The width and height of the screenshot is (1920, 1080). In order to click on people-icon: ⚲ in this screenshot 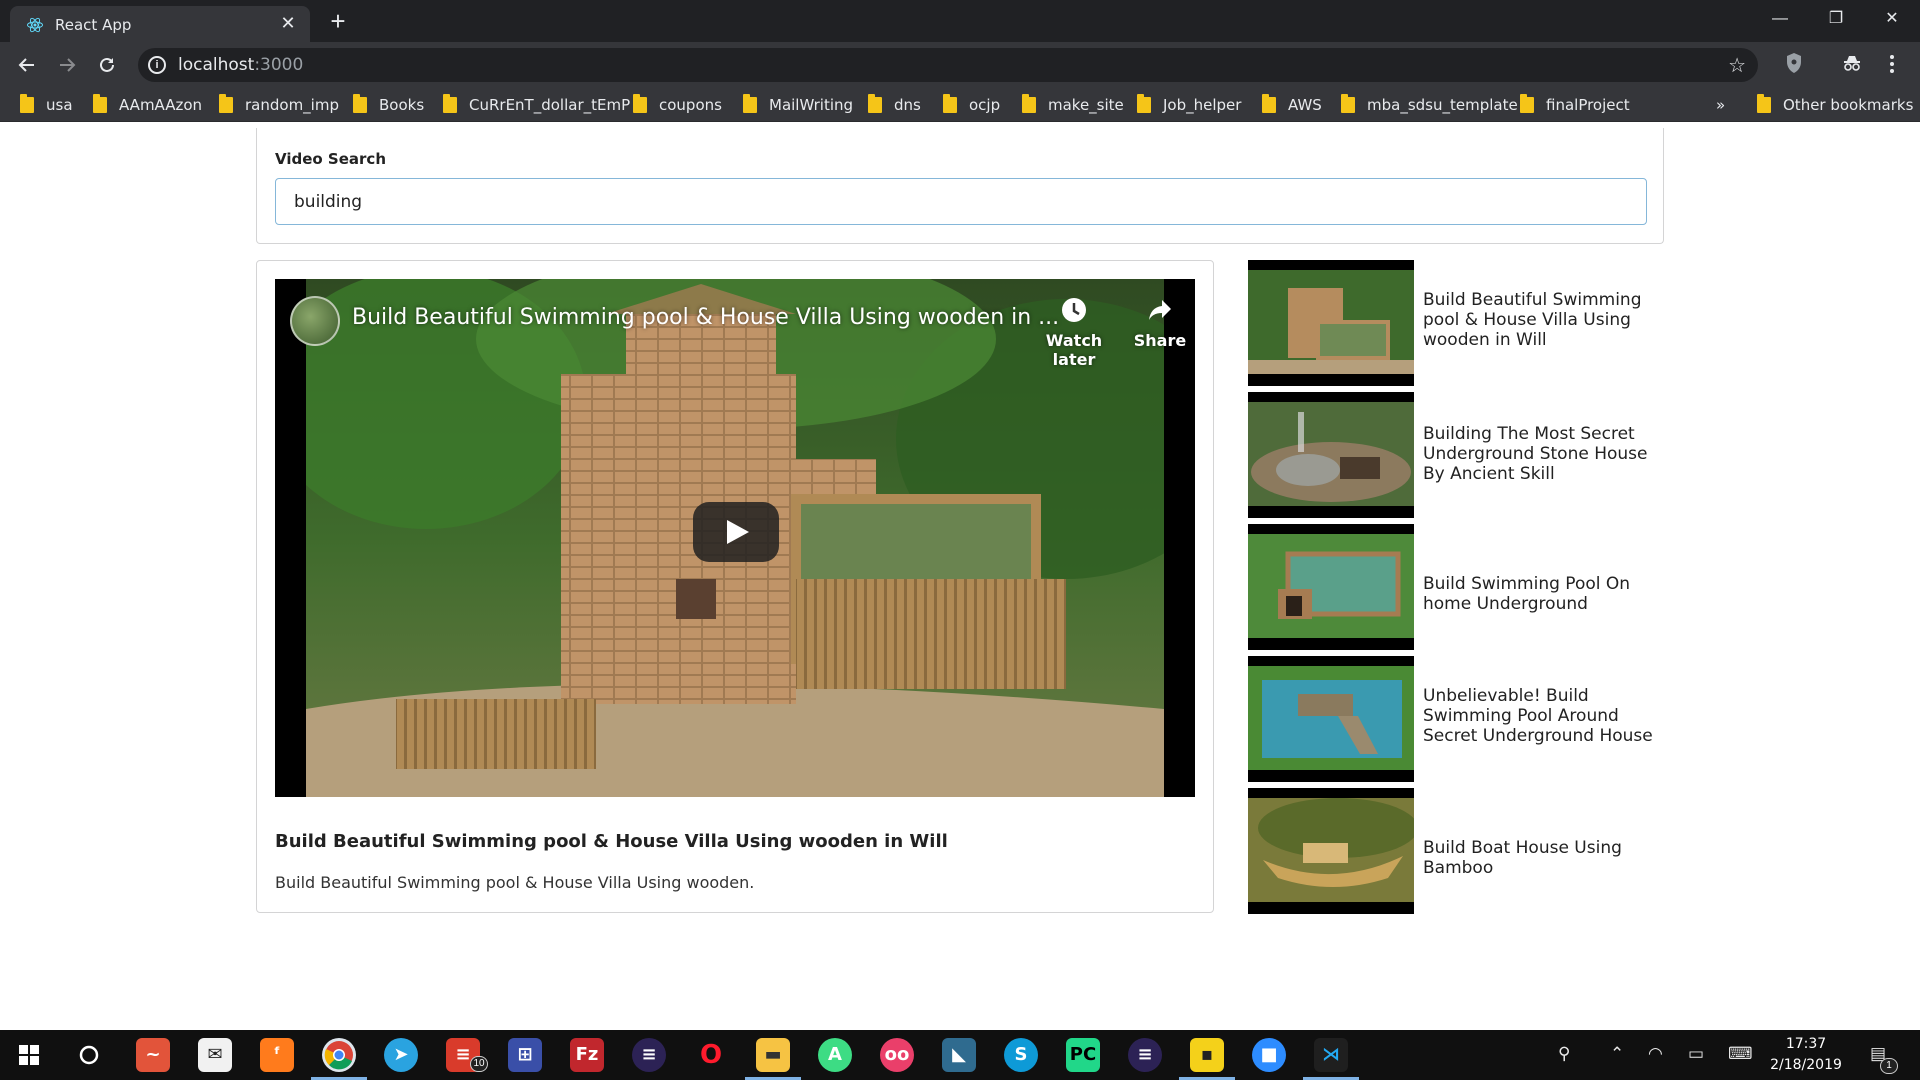, I will do `click(1564, 1054)`.